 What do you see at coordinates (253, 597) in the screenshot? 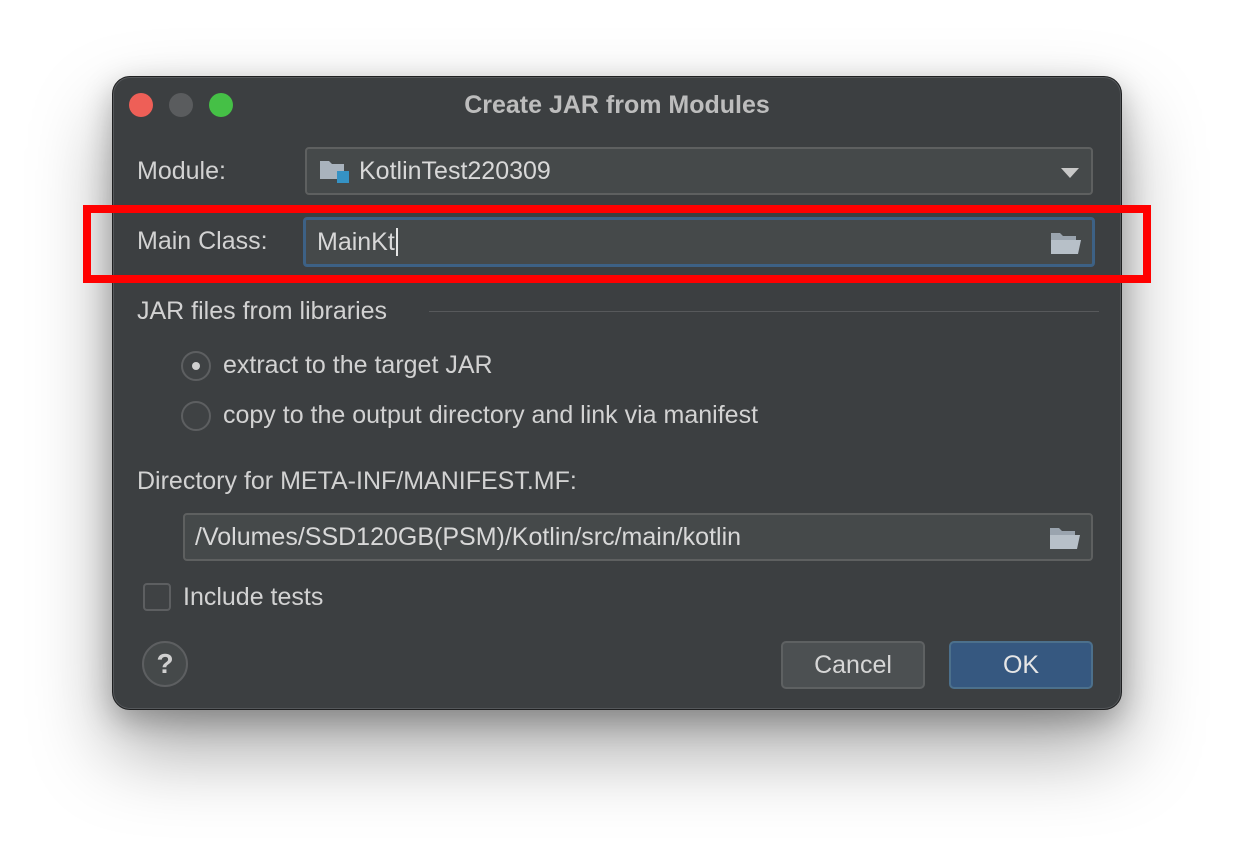
I see `include-tests-label: Include tests` at bounding box center [253, 597].